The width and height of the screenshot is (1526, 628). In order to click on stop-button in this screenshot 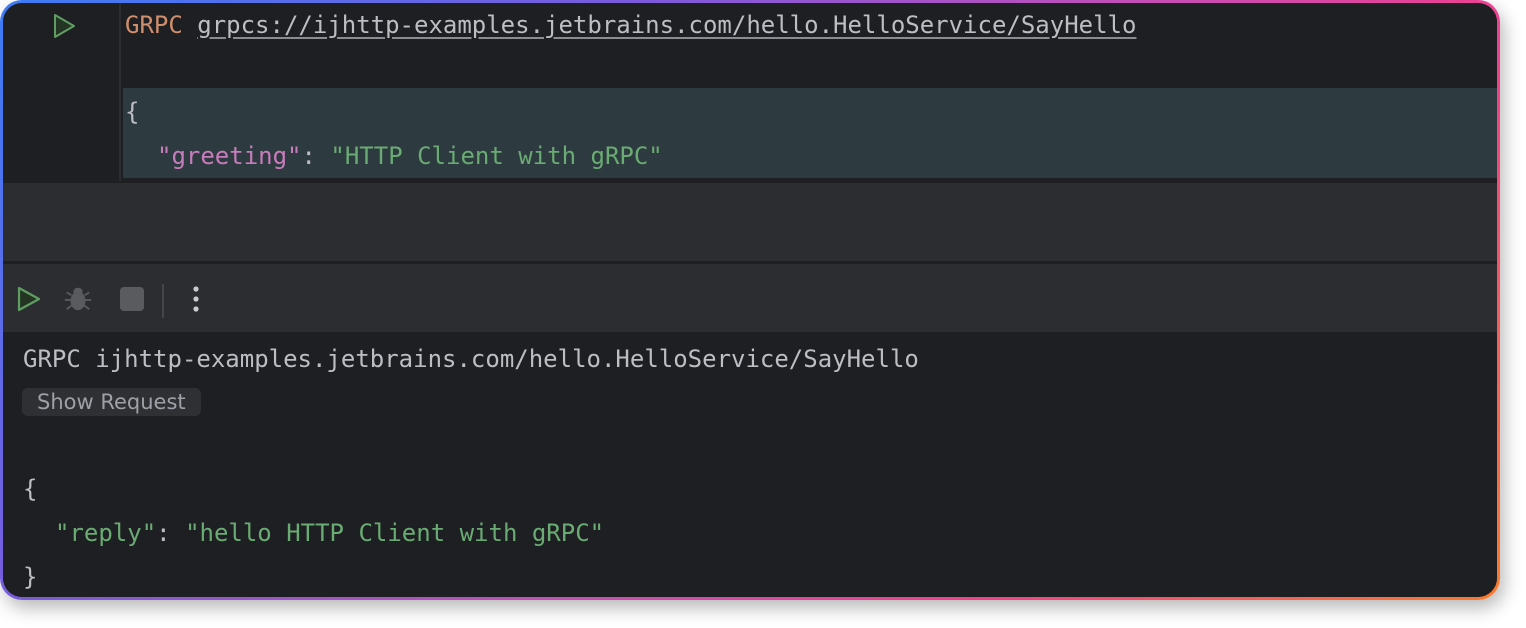, I will do `click(132, 299)`.